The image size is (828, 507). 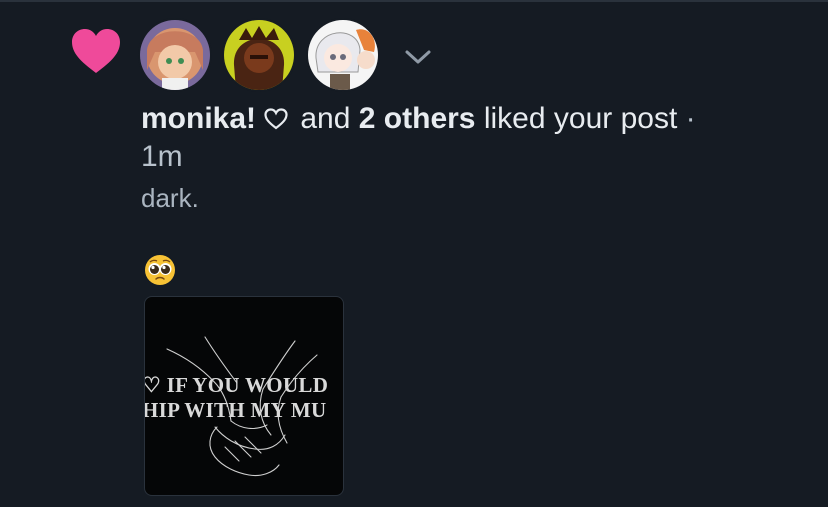 I want to click on liker-avatars, so click(x=285, y=55).